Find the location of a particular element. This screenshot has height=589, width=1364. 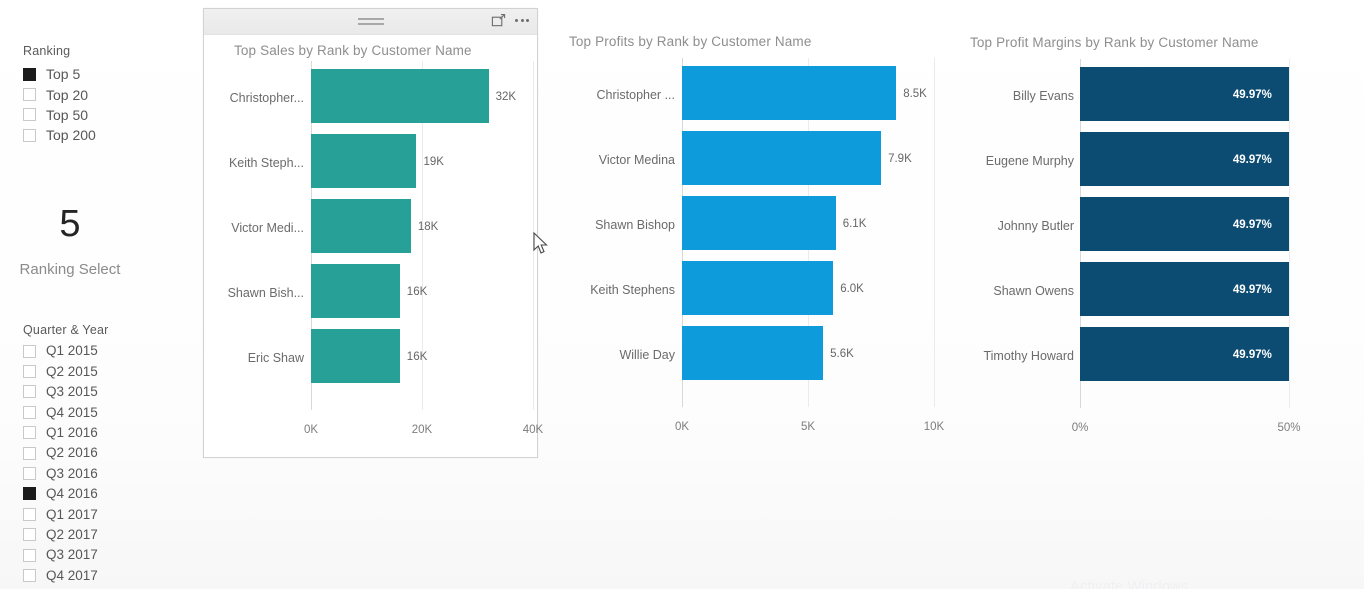

category-axis-label: Keith Stephens is located at coordinates (632, 290).